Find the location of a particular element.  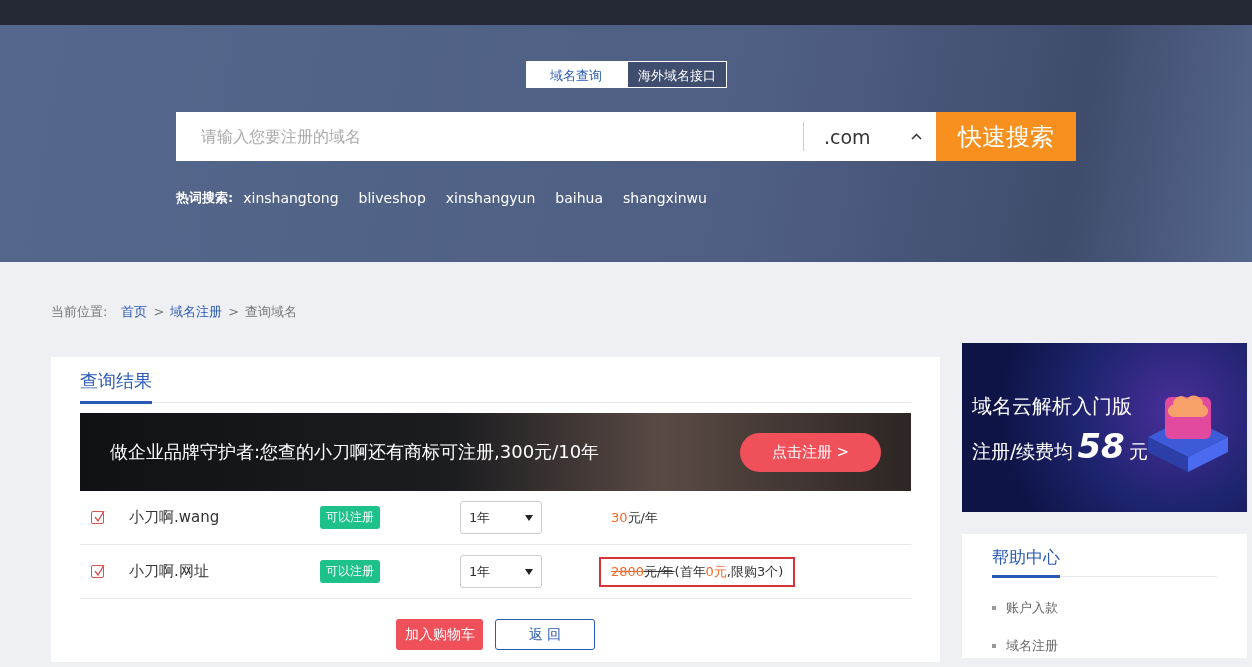

price-text: 2800元/年(首年0元,限购3个) is located at coordinates (697, 571).